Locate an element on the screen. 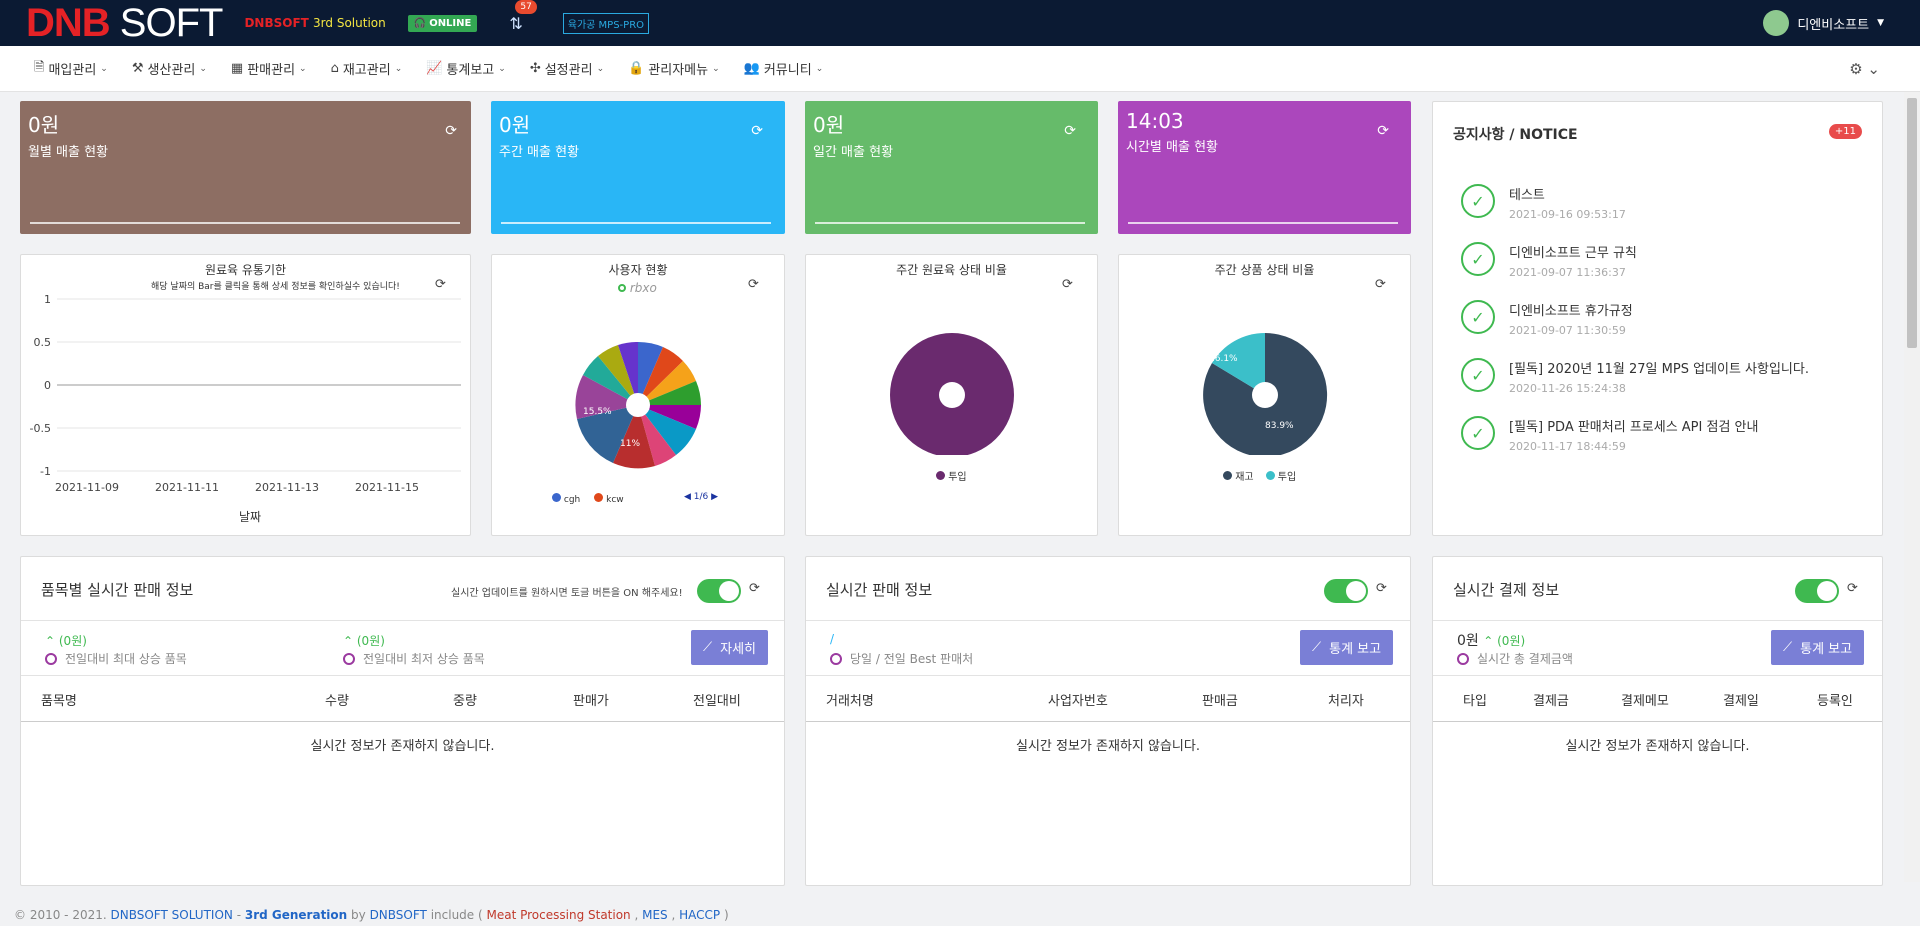  notice-item: ✓ 디엔비소프트 근무 규칙 2021-09-07 11:36:37 is located at coordinates (1549, 260).